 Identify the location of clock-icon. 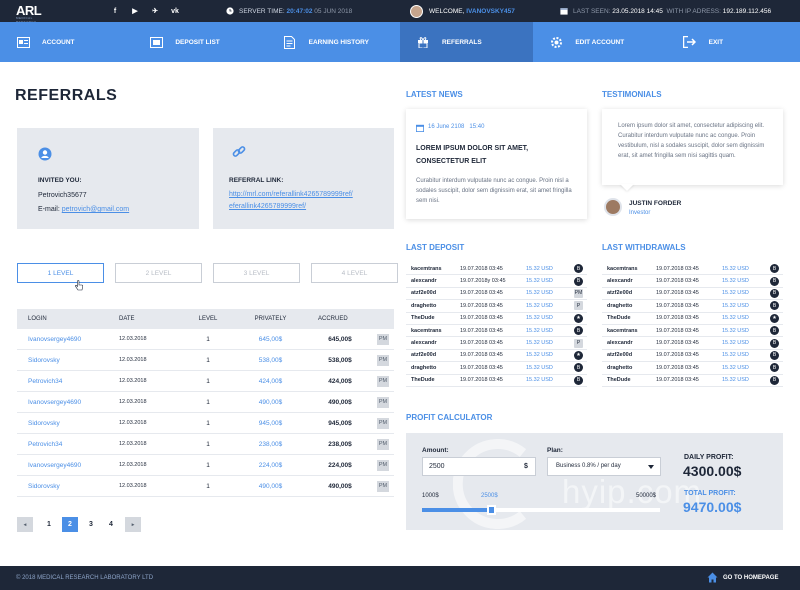
(230, 11).